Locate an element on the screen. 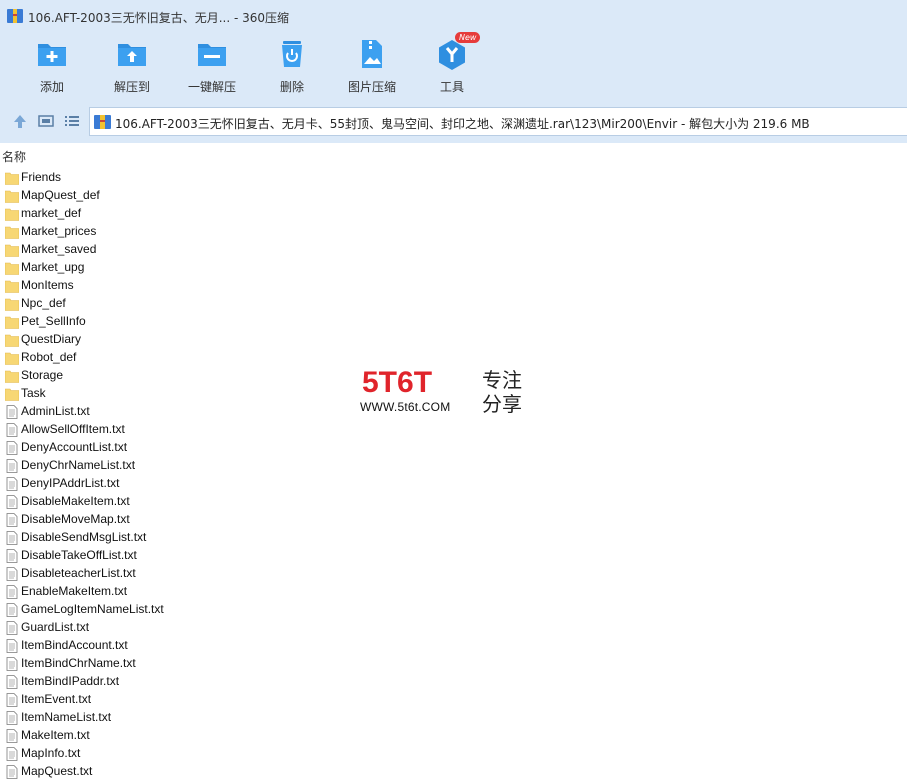 This screenshot has height=784, width=907. file-name: ItemBindIPaddr.txt is located at coordinates (70, 681).